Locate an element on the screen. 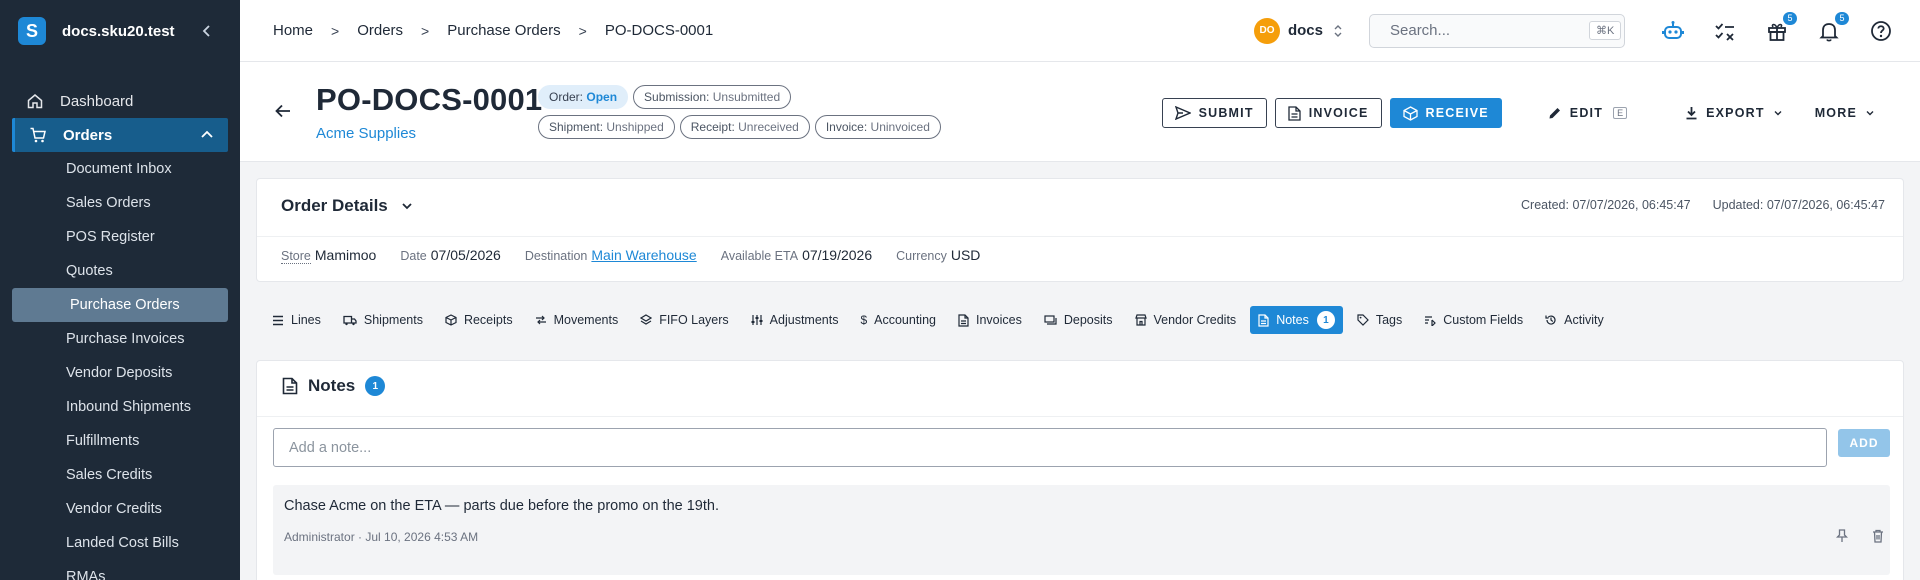 This screenshot has height=580, width=1920. sidebar-item-rmas: RMAs is located at coordinates (120, 570).